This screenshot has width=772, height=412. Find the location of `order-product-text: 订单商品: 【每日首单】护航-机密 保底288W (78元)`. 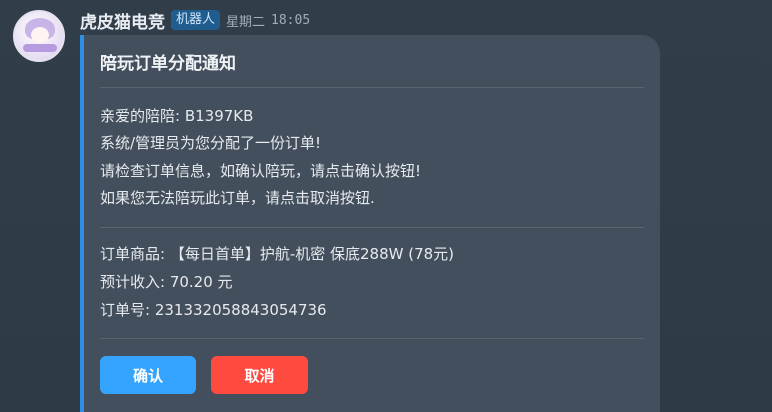

order-product-text: 订单商品: 【每日首单】护航-机密 保底288W (78元) is located at coordinates (277, 254).